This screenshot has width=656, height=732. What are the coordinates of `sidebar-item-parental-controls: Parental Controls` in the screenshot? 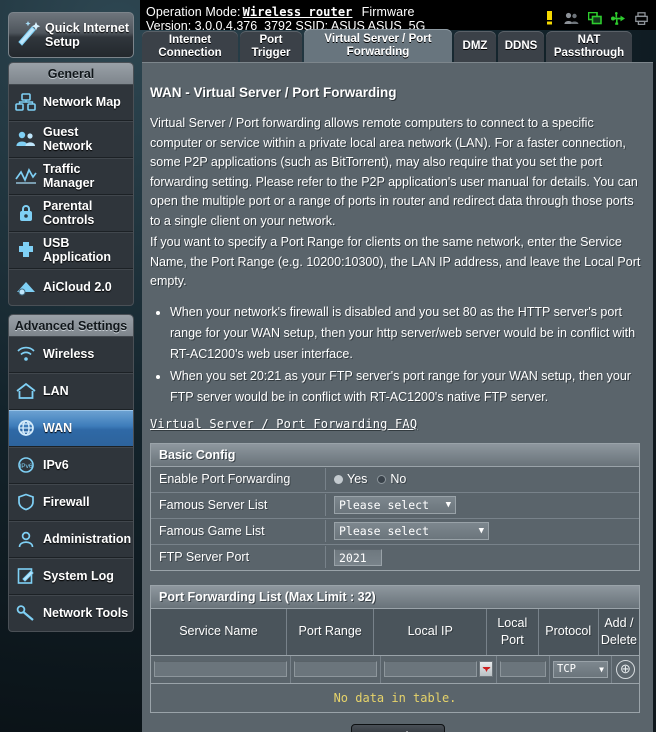 It's located at (71, 213).